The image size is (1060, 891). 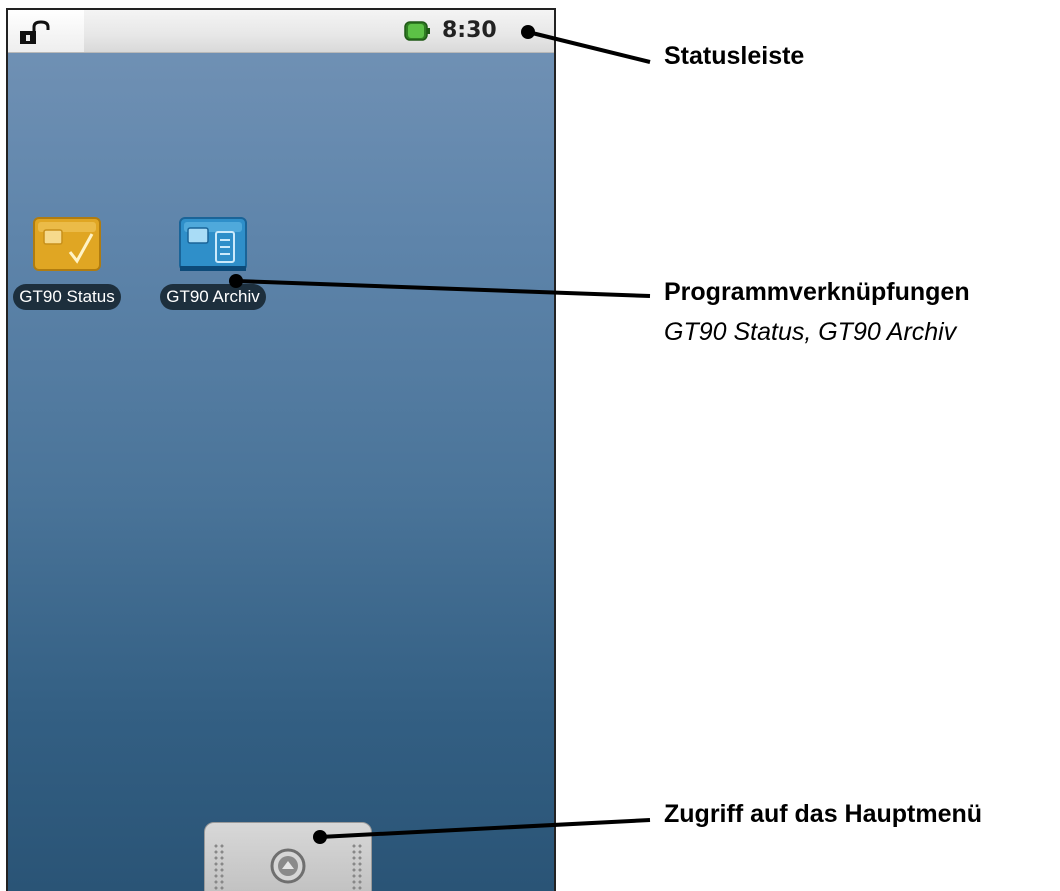 I want to click on callout-main-menu: Zugriff auf das Hauptmenü, so click(x=823, y=814).